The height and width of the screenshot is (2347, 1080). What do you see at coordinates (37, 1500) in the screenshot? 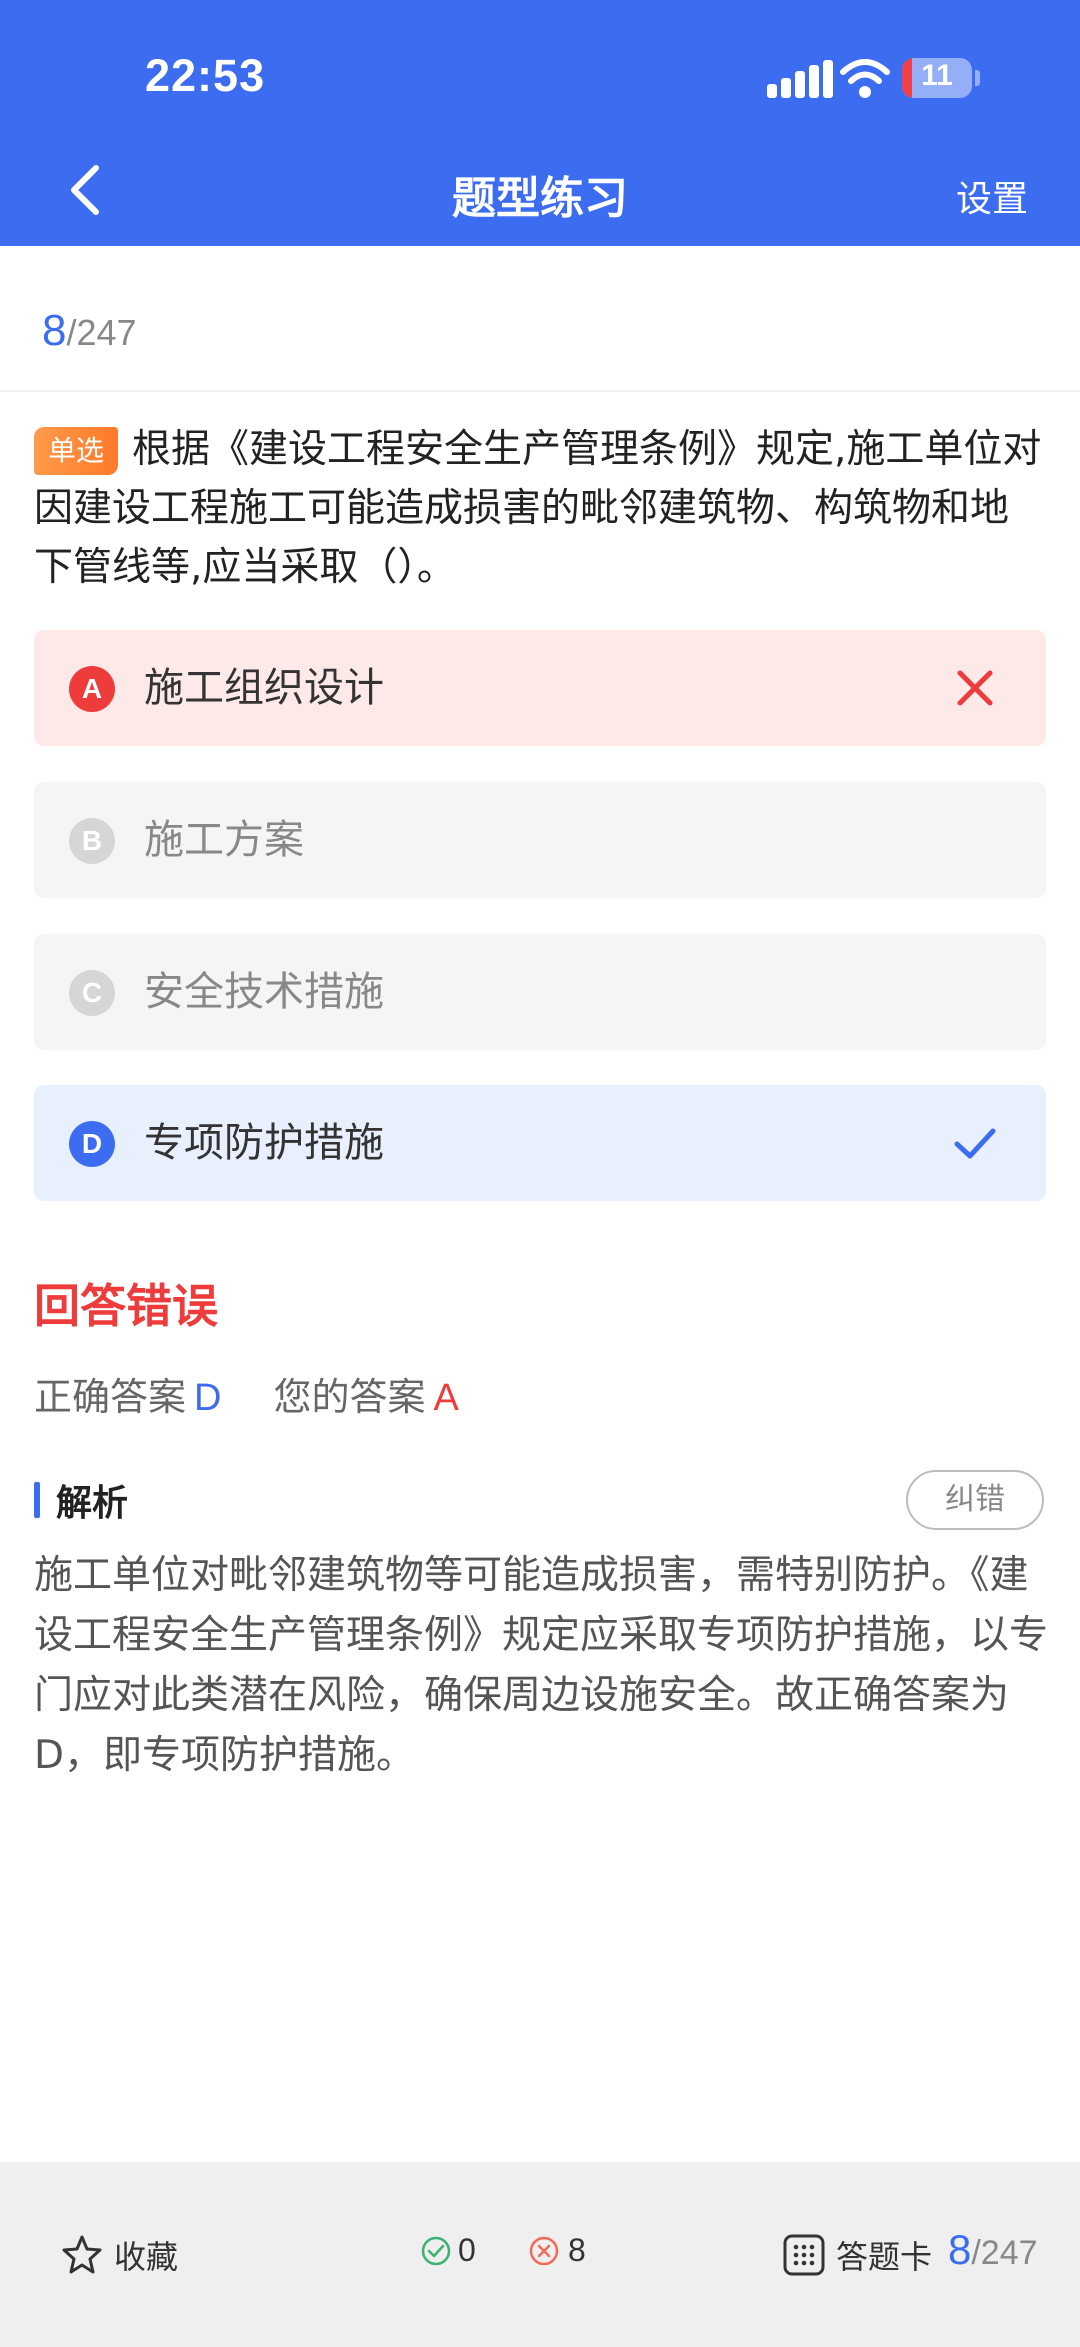
I see `section-accent-bar` at bounding box center [37, 1500].